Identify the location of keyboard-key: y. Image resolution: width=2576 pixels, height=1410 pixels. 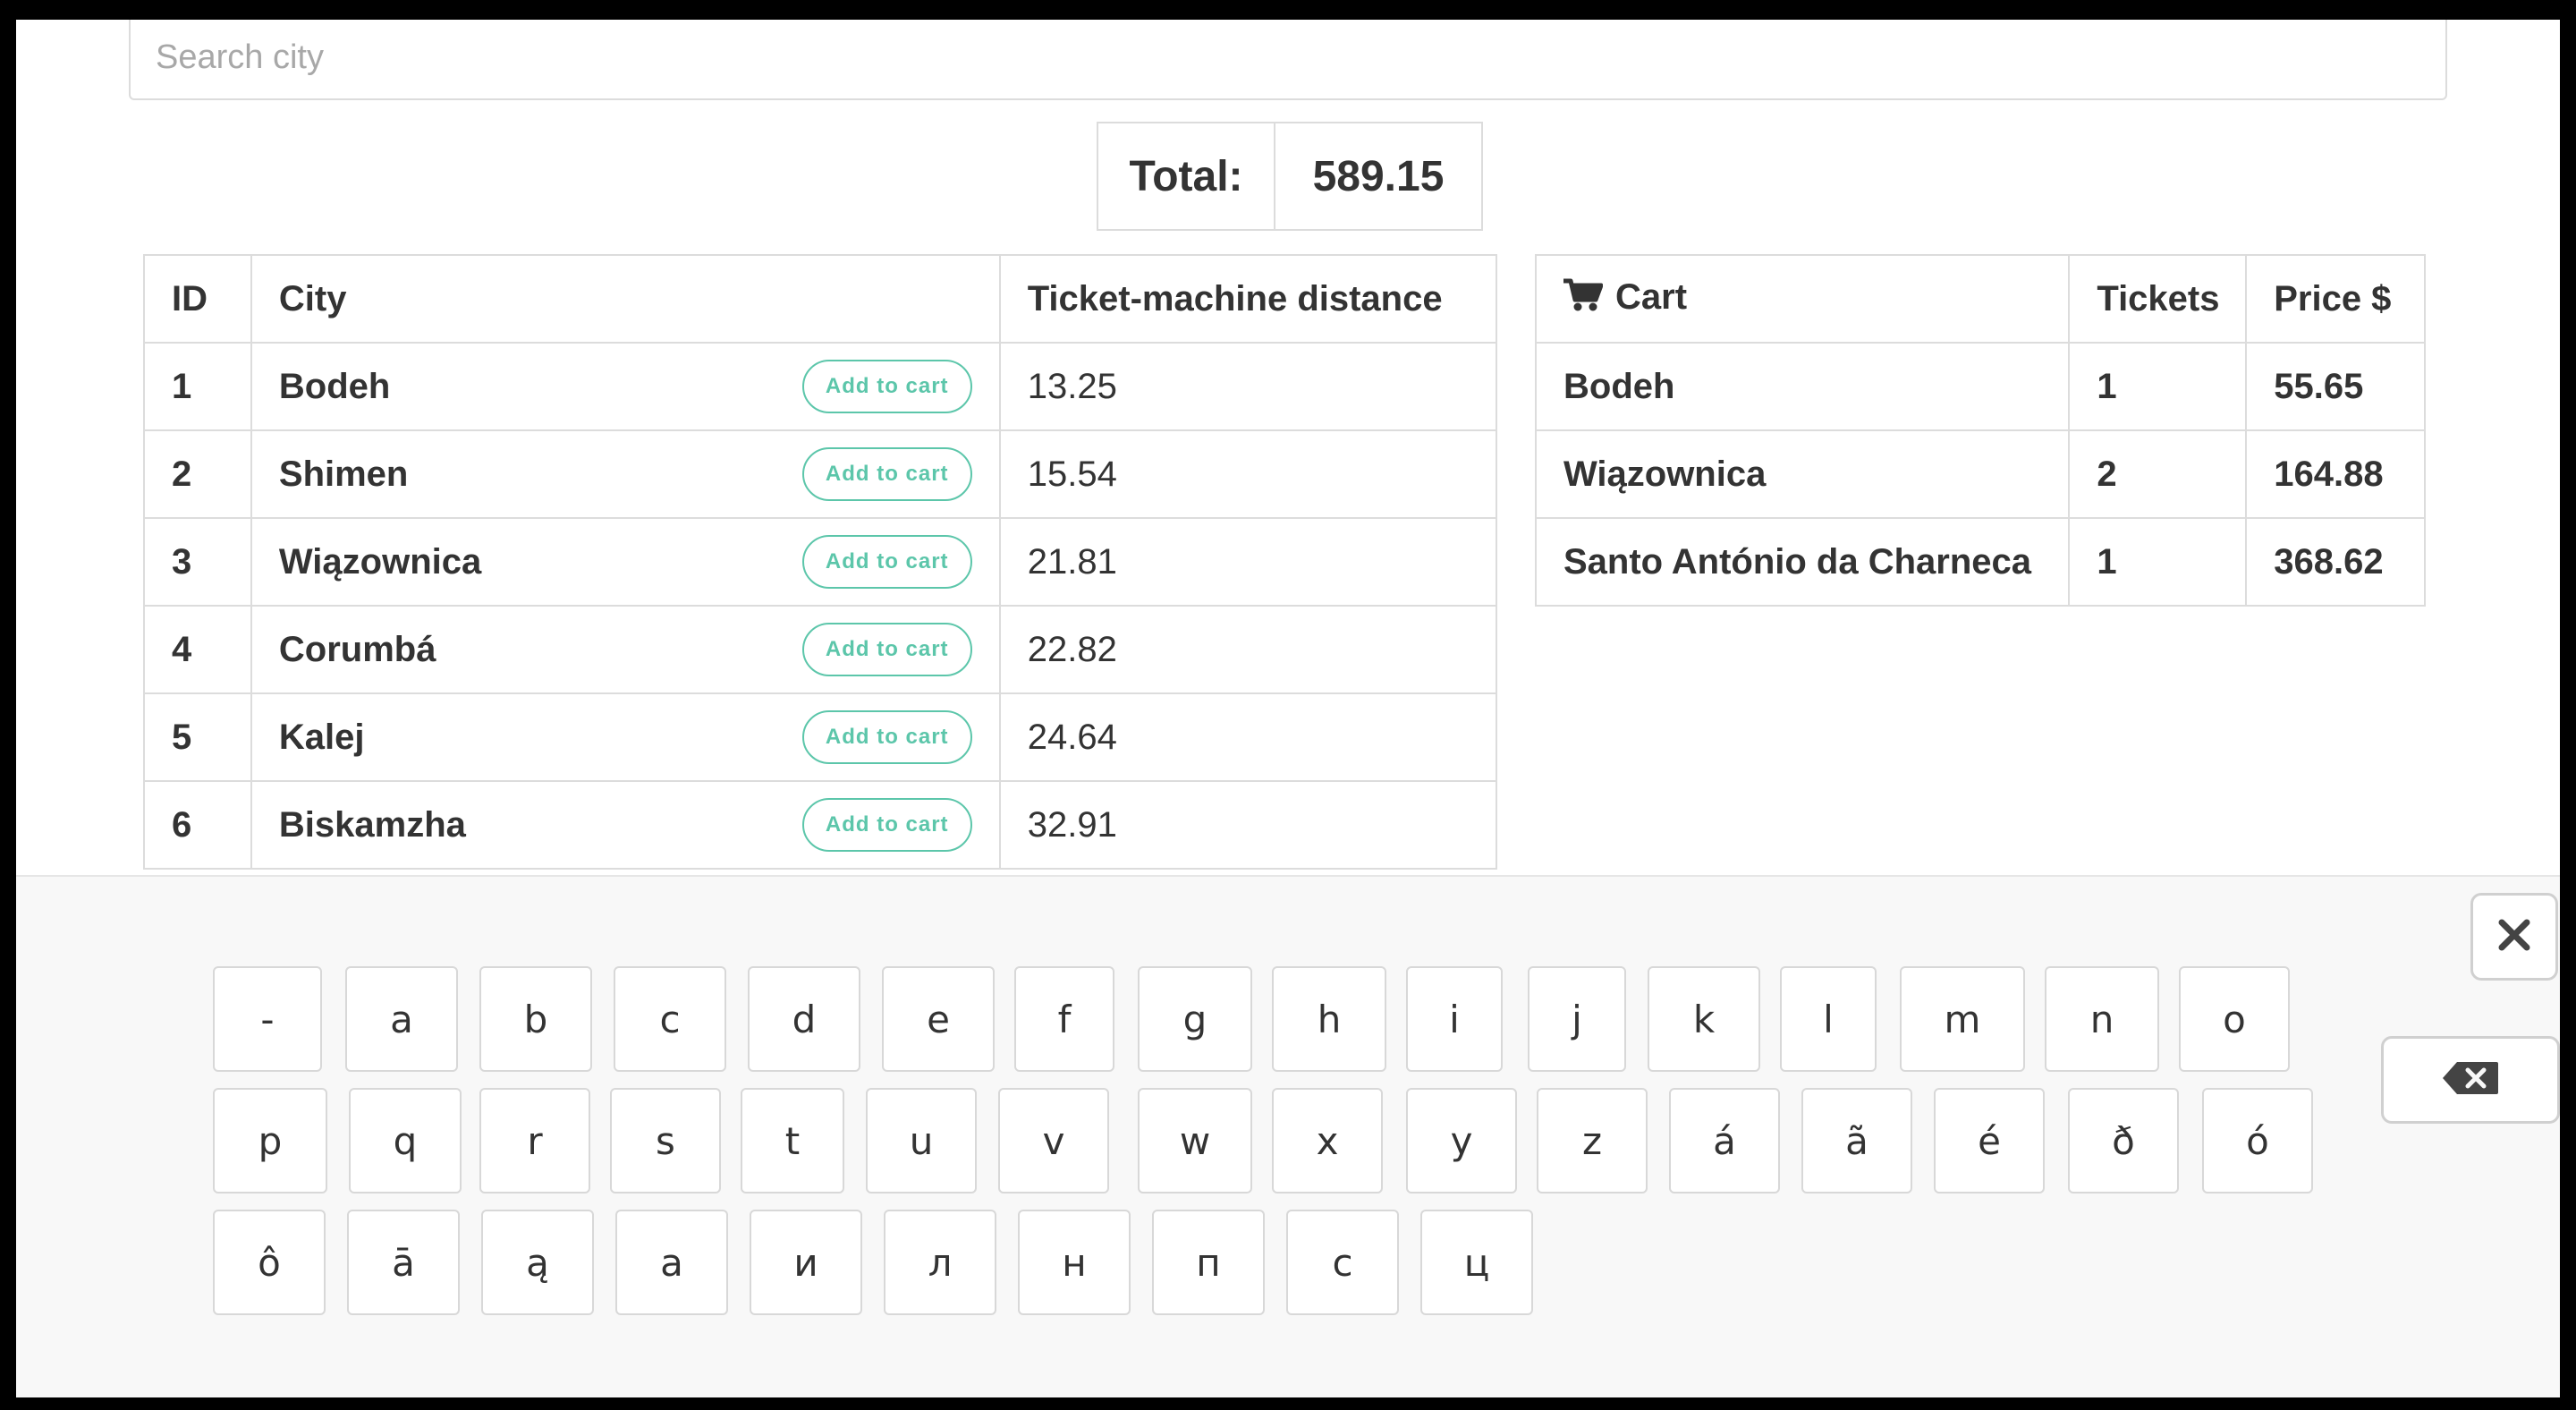
(1461, 1141).